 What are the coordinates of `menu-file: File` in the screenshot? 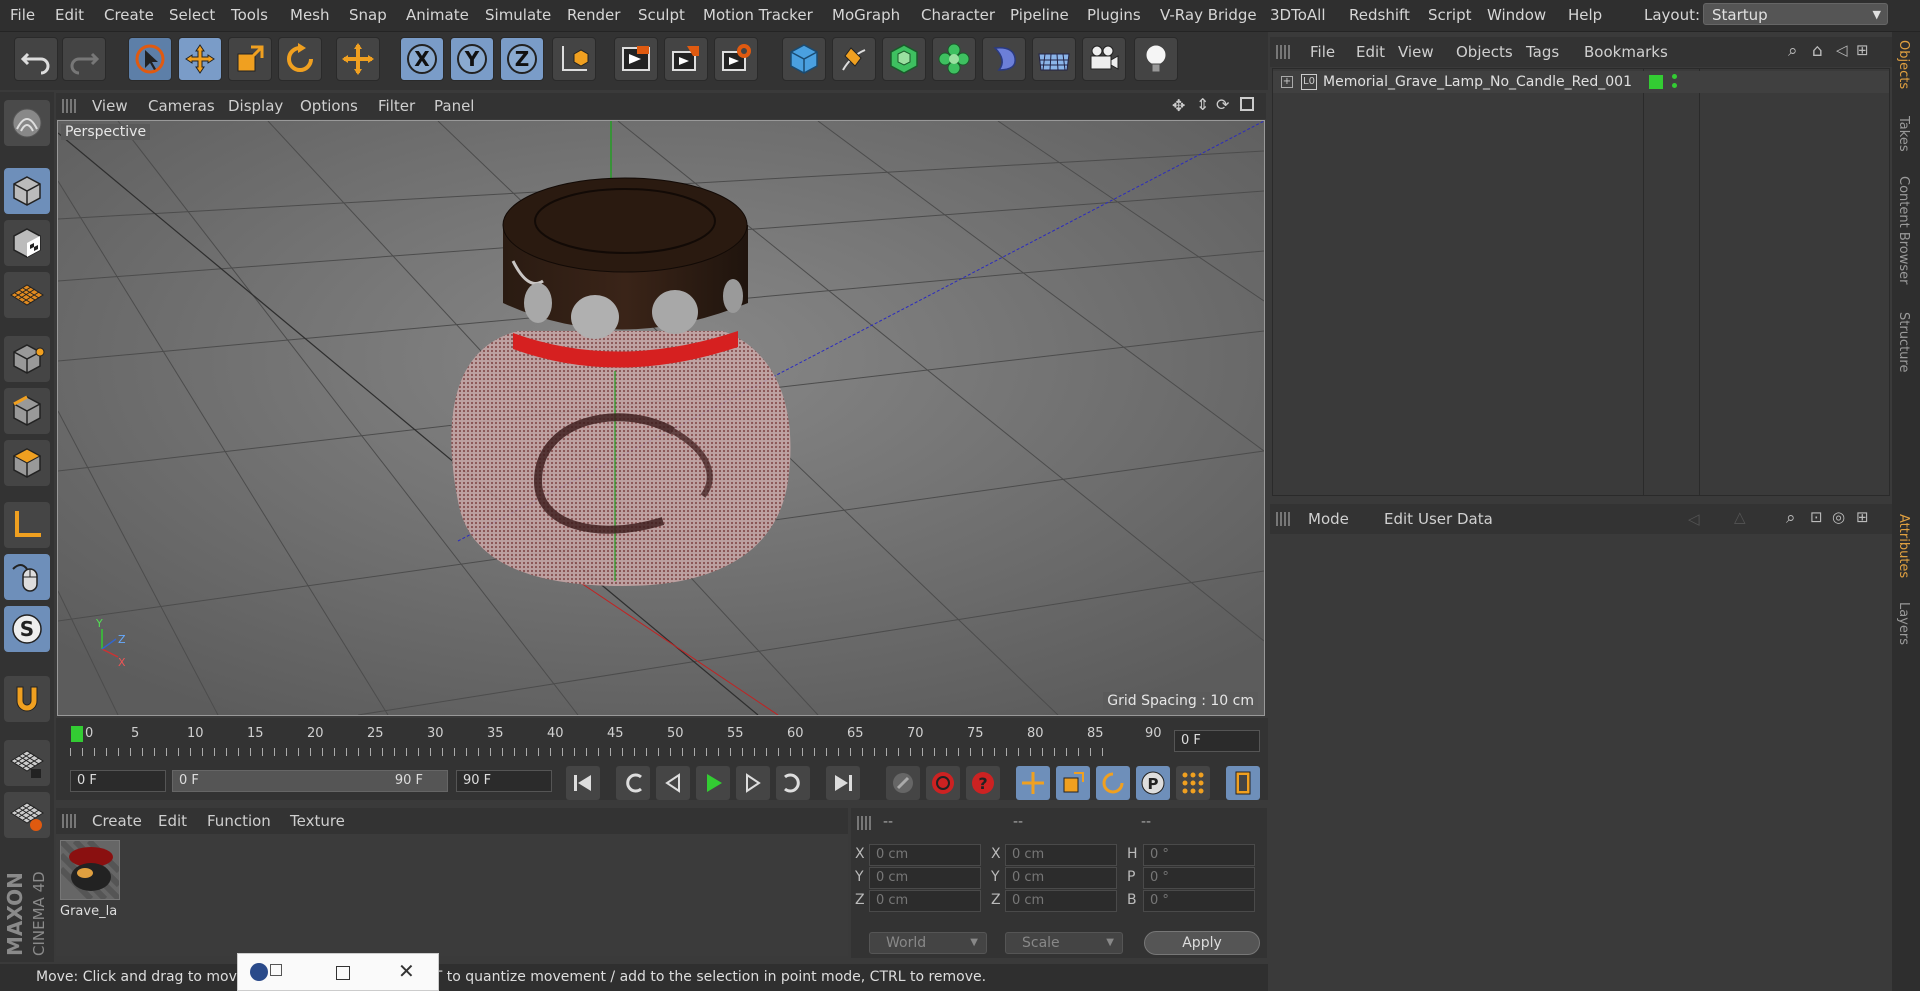 It's located at (22, 15).